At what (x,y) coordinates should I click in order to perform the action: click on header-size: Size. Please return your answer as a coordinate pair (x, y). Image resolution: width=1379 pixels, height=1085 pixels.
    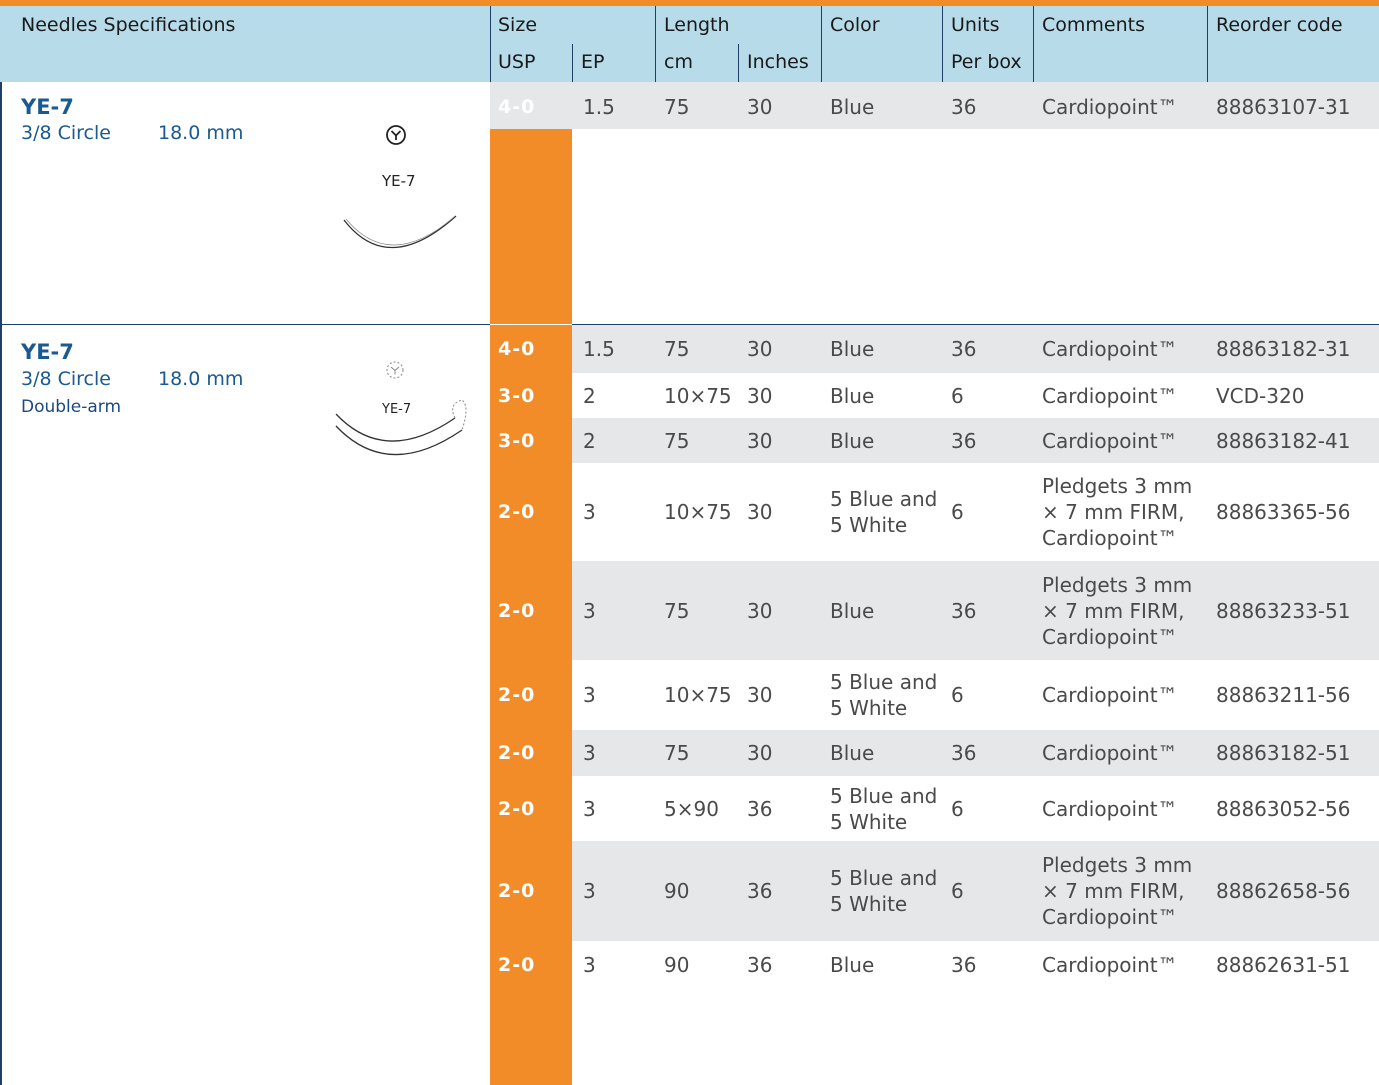
    Looking at the image, I should click on (518, 25).